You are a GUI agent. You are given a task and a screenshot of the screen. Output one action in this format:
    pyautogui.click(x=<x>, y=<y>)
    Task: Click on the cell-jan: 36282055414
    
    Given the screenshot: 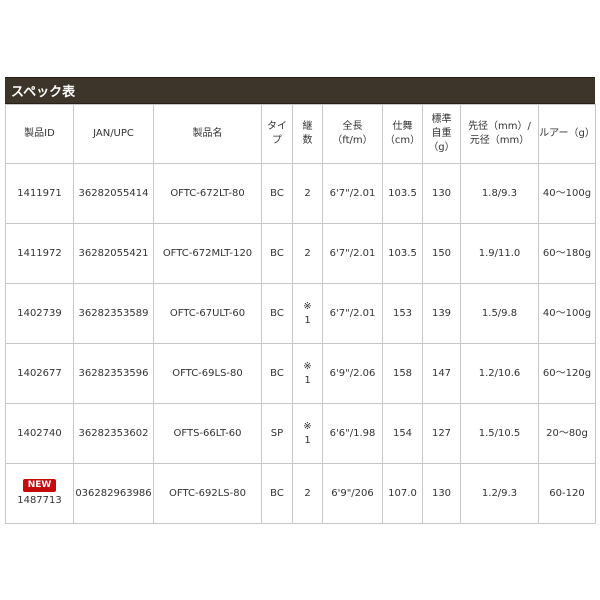 What is the action you would take?
    pyautogui.click(x=113, y=193)
    